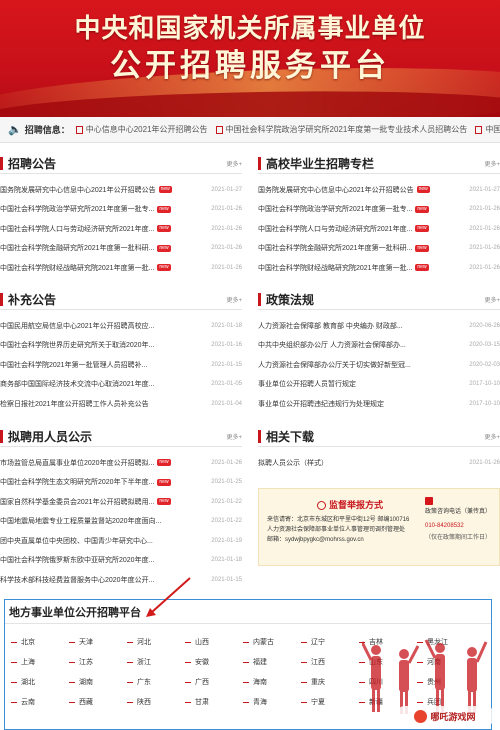  What do you see at coordinates (40, 702) in the screenshot?
I see `region-link: 云南` at bounding box center [40, 702].